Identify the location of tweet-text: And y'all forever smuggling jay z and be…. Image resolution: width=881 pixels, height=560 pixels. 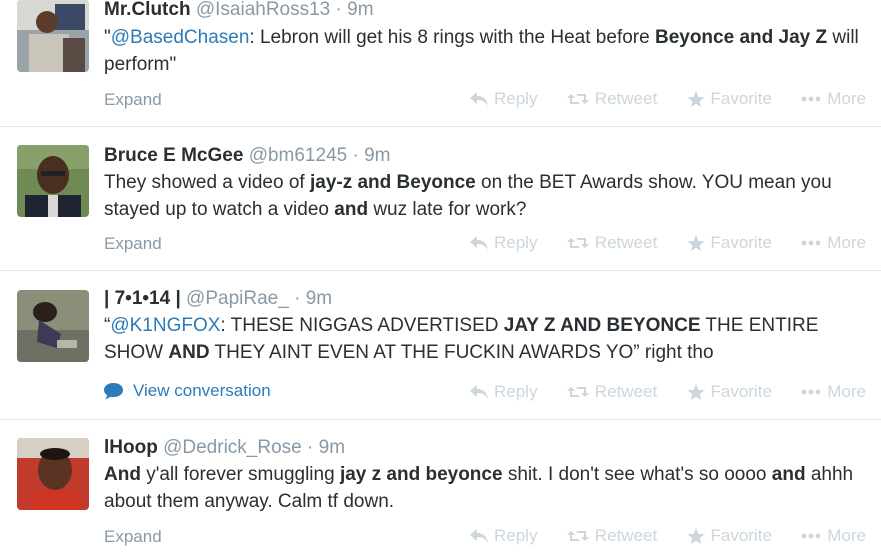
(484, 488).